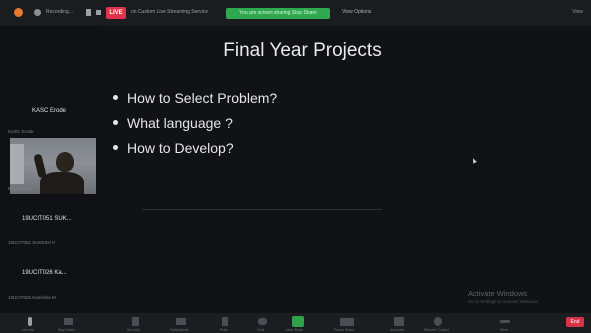 The image size is (591, 333). What do you see at coordinates (98, 12) in the screenshot?
I see `stop-icon` at bounding box center [98, 12].